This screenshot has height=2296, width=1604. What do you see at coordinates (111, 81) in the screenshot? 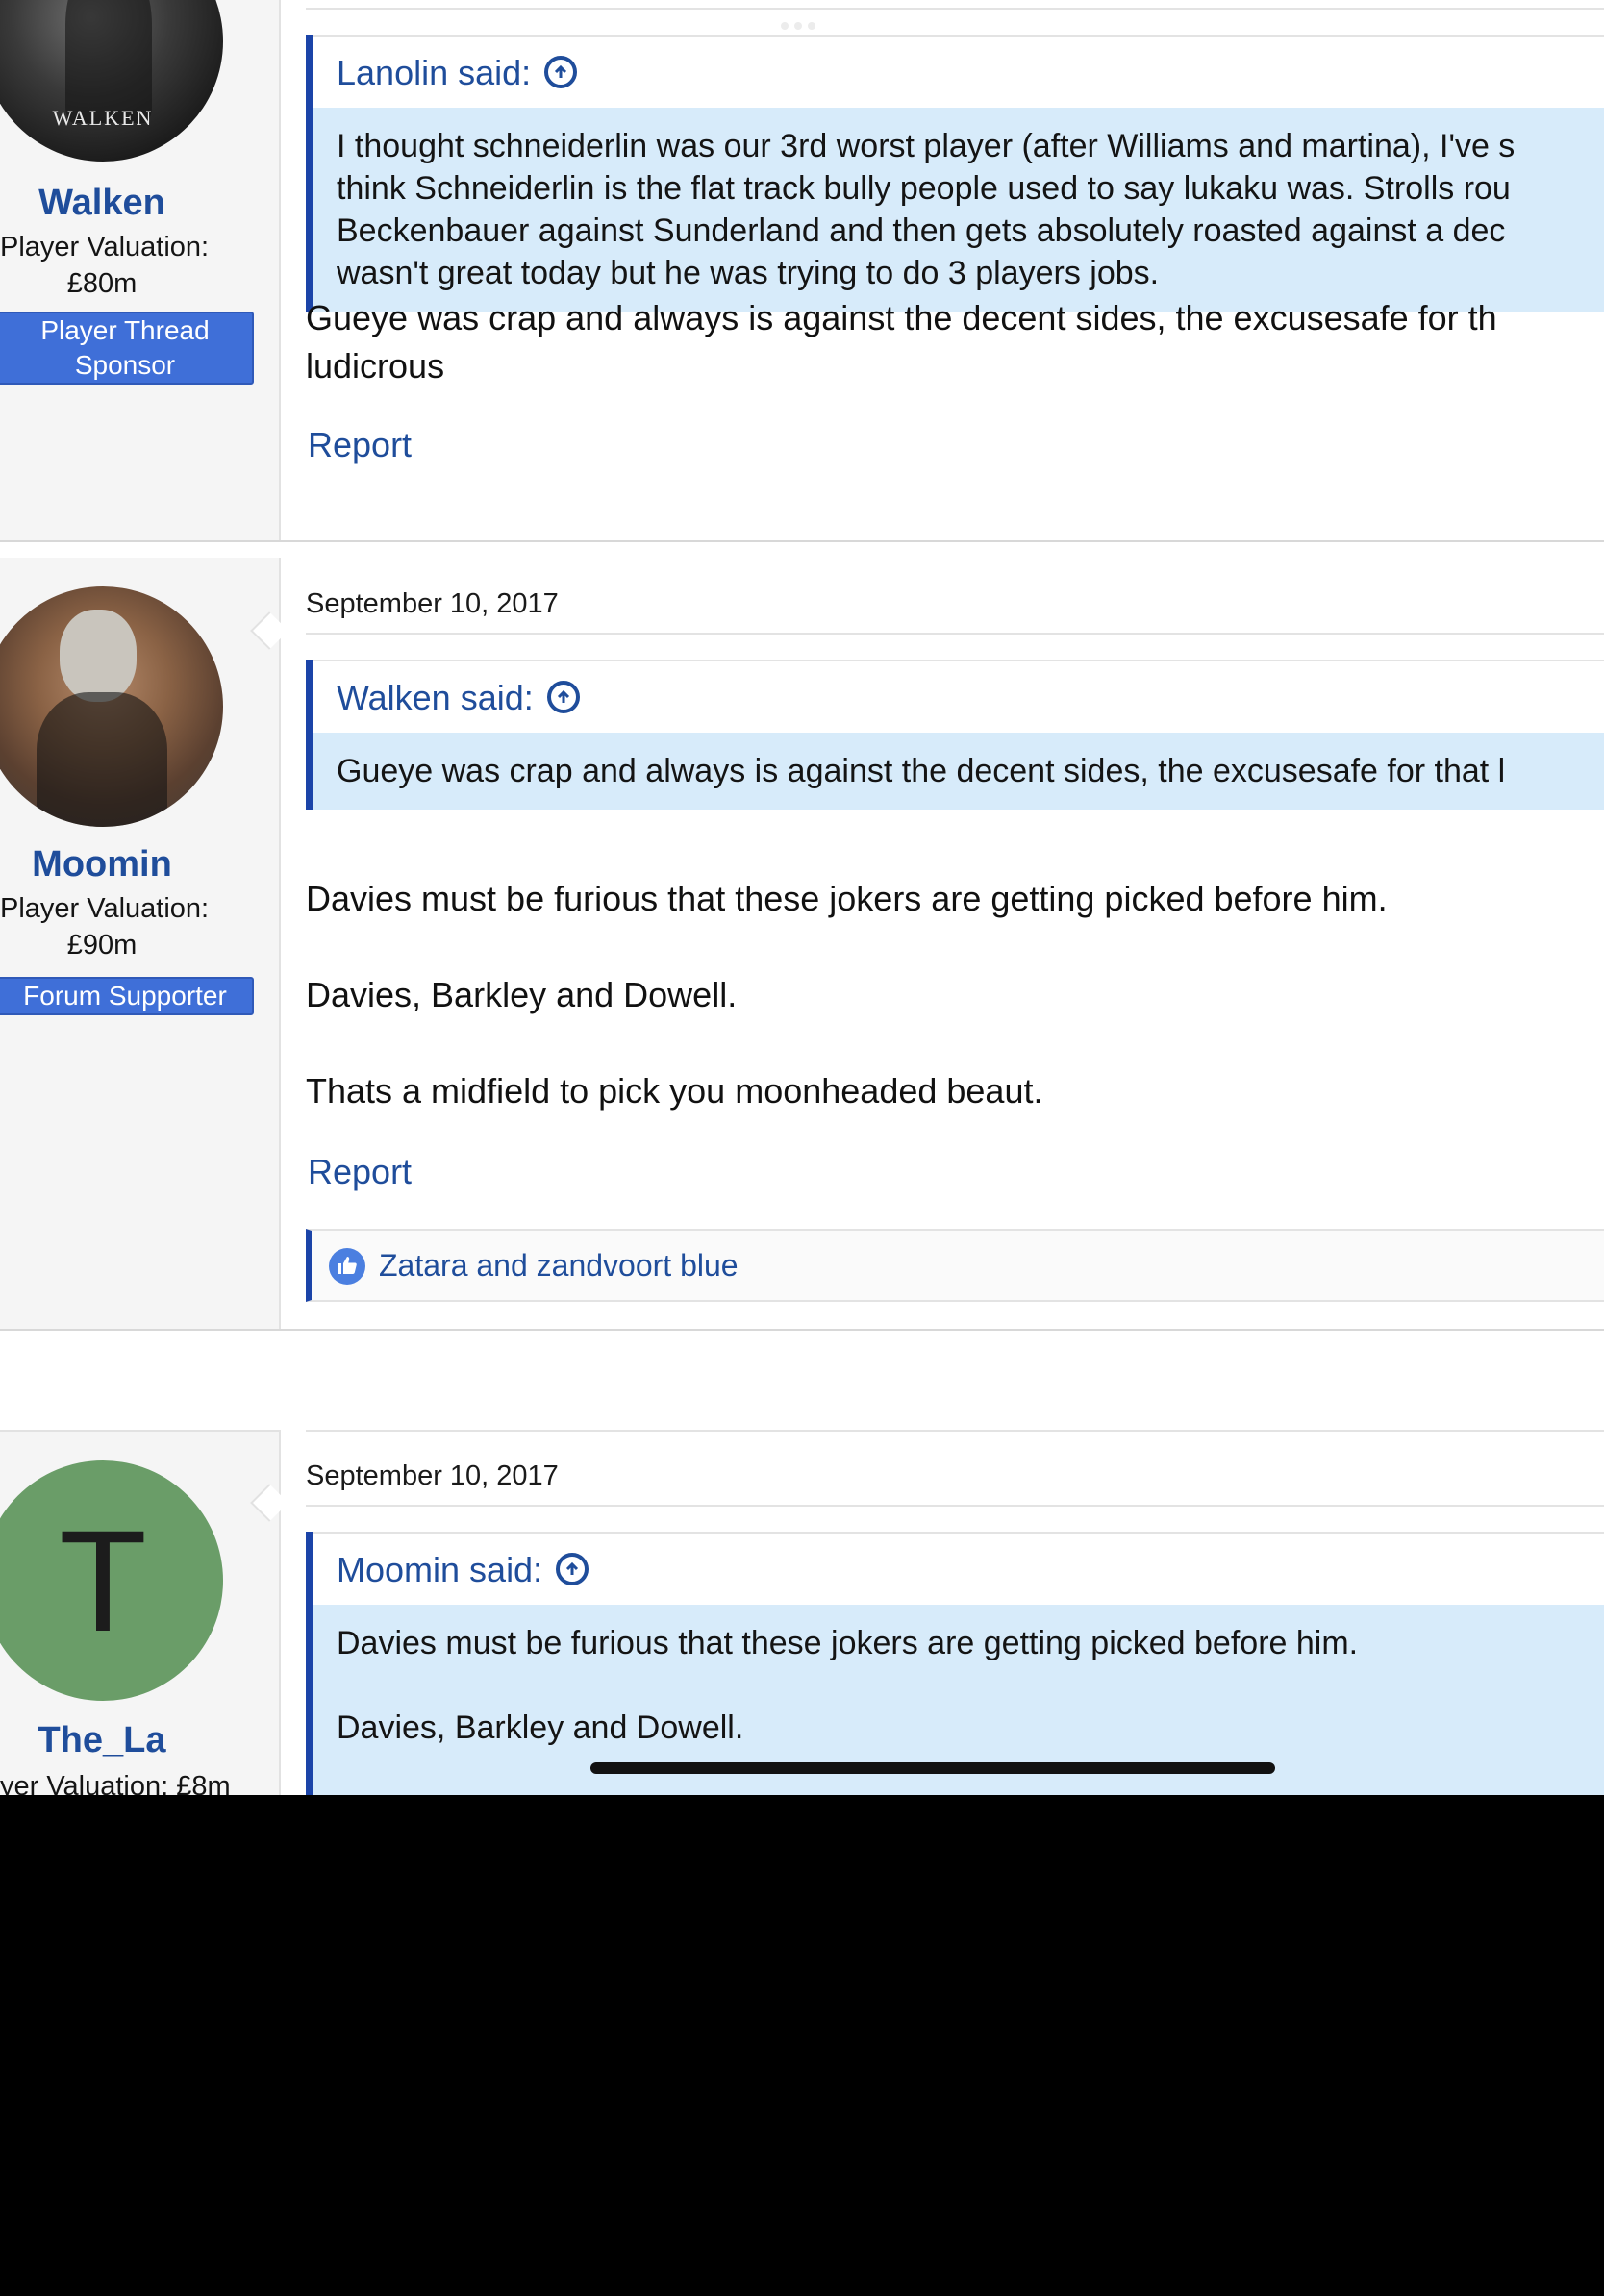
I see `avatar-walken: WALKEN` at bounding box center [111, 81].